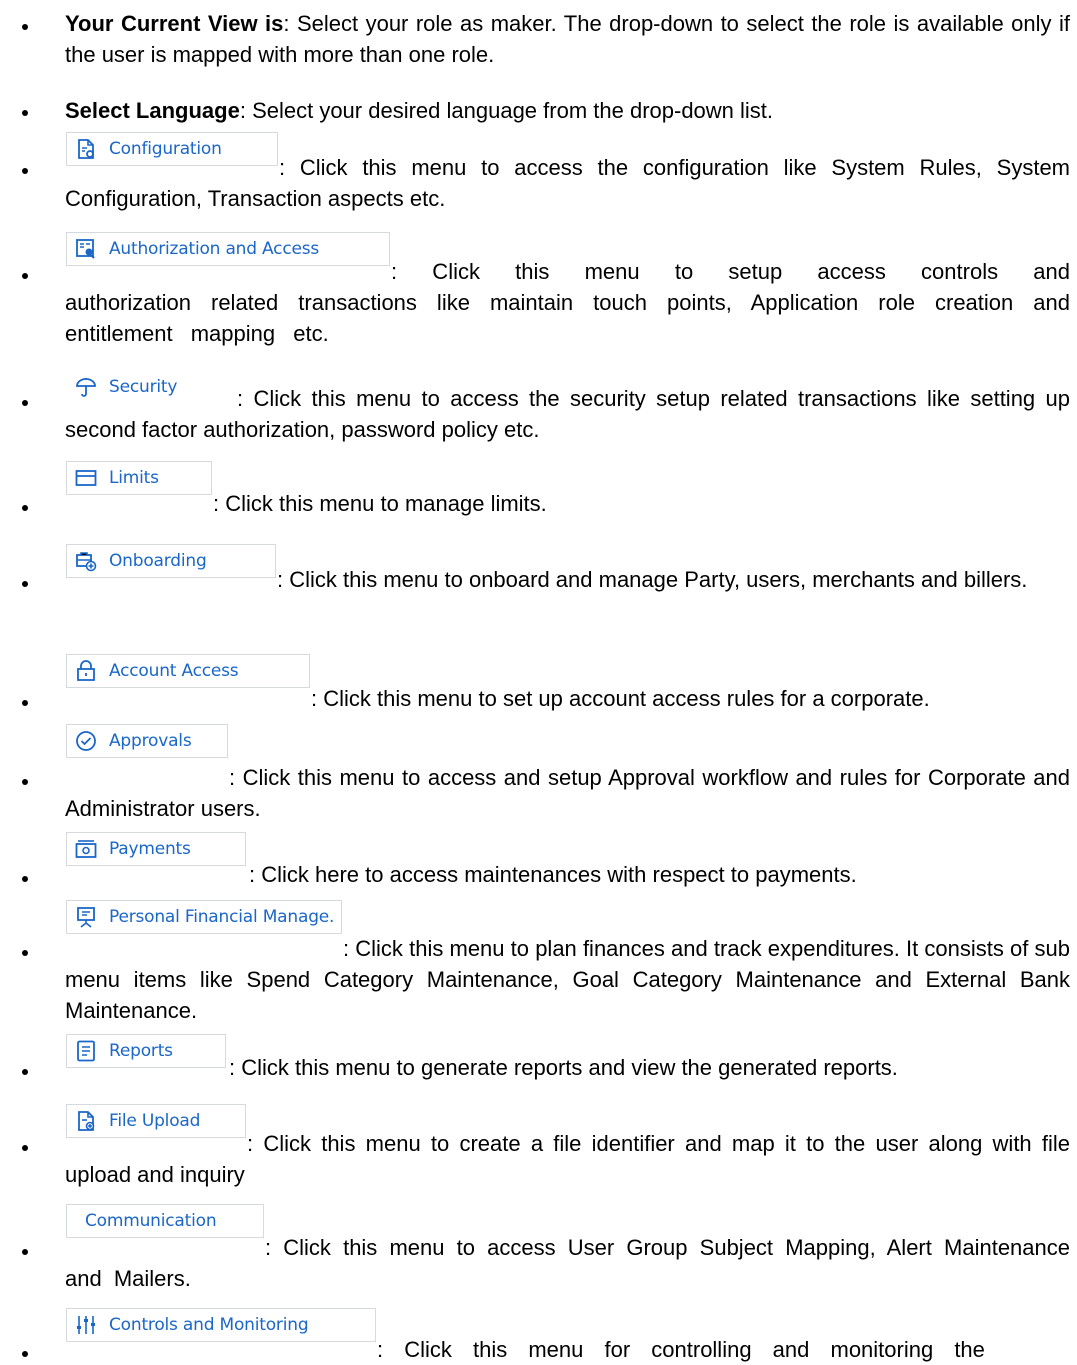 This screenshot has width=1077, height=1365. What do you see at coordinates (86, 478) in the screenshot?
I see `limits-card-icon` at bounding box center [86, 478].